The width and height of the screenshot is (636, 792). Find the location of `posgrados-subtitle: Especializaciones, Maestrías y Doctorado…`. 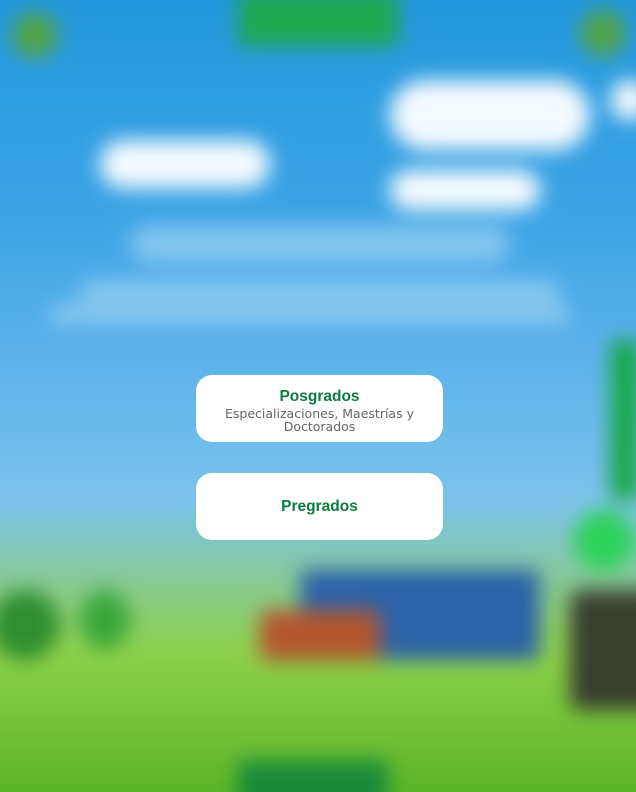

posgrados-subtitle: Especializaciones, Maestrías y Doctorado… is located at coordinates (319, 420).